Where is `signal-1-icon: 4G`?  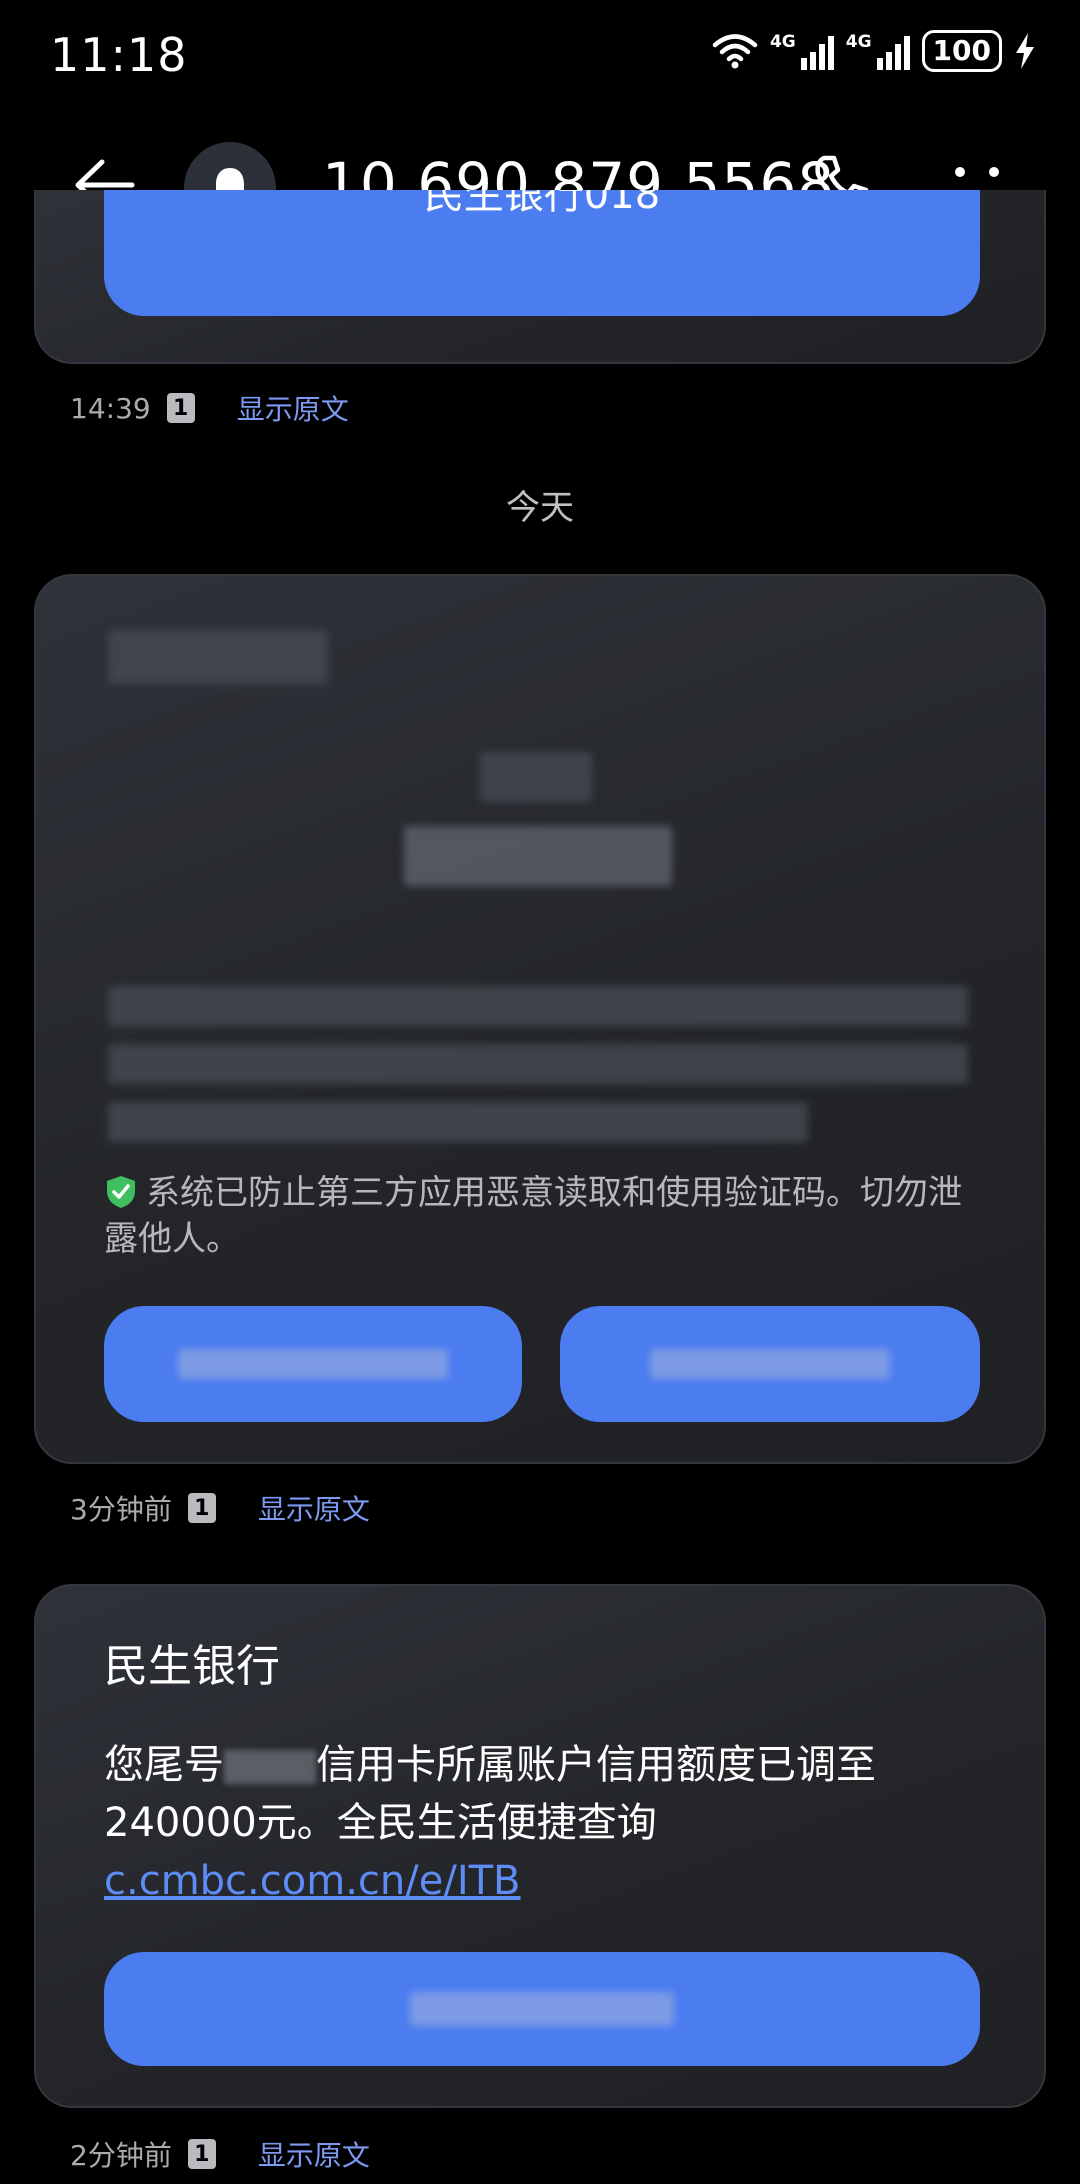 signal-1-icon: 4G is located at coordinates (802, 51).